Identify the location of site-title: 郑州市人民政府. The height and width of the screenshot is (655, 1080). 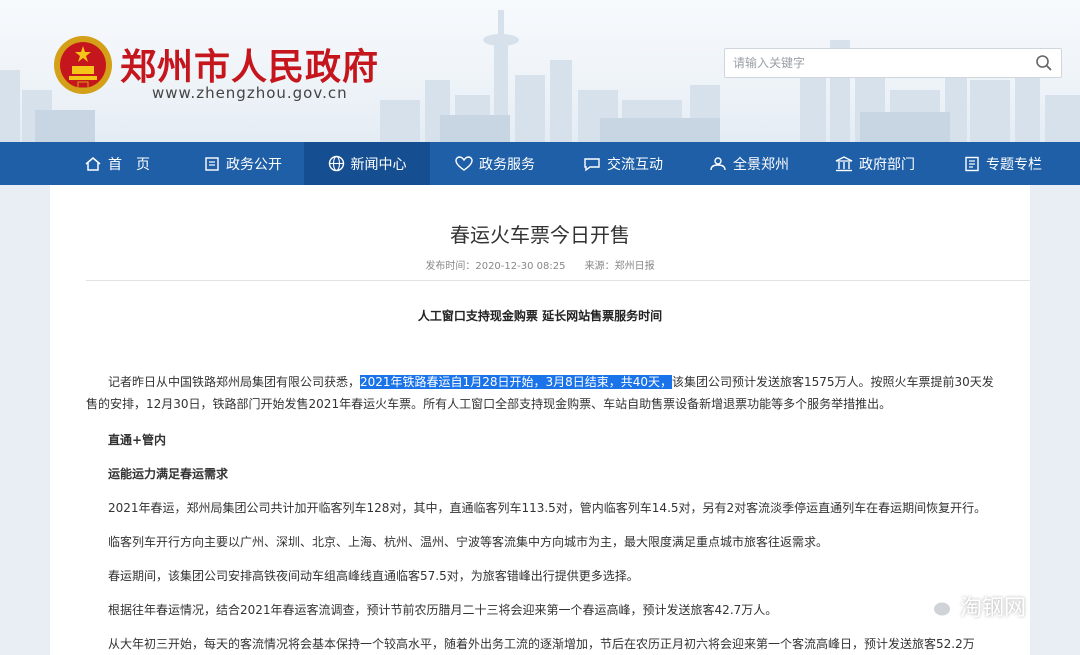
(249, 64).